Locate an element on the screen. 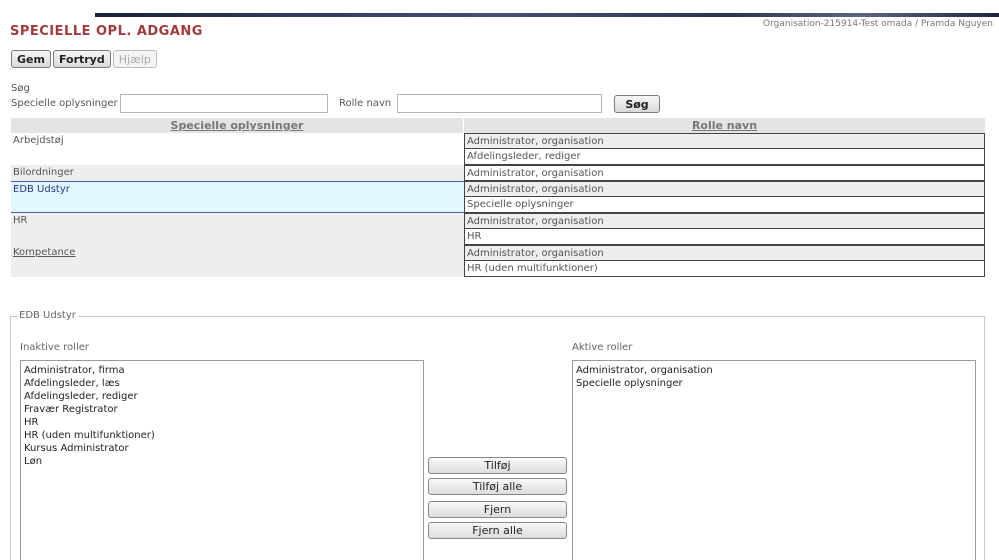 Image resolution: width=999 pixels, height=560 pixels. add-all-button: Tilføj alle is located at coordinates (497, 486).